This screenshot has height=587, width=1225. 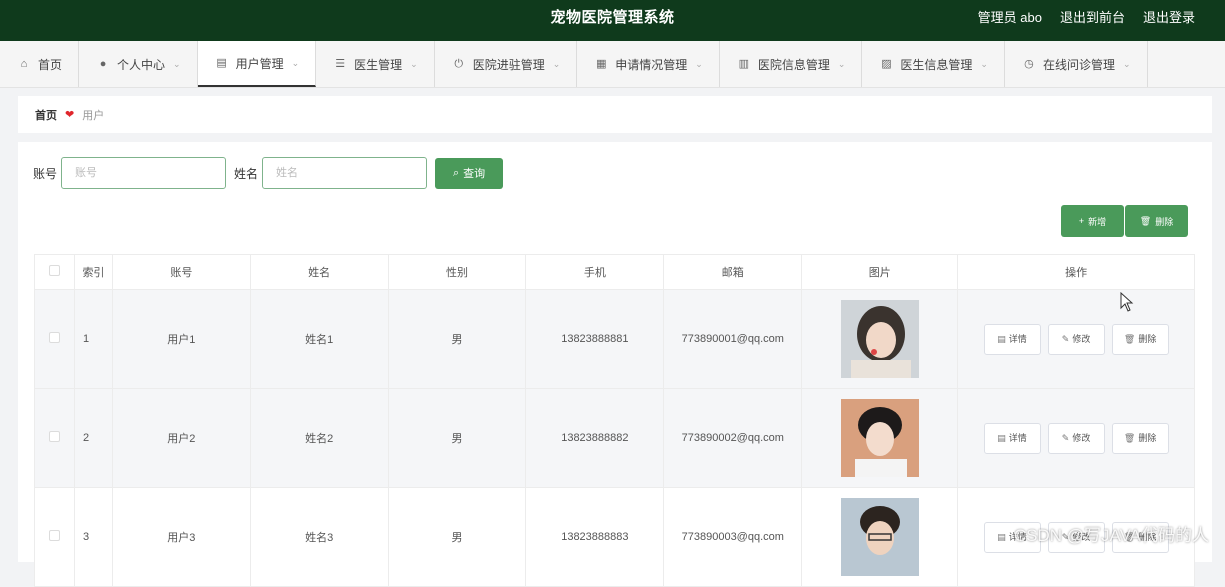 I want to click on nav-label: 用户管理, so click(x=260, y=63).